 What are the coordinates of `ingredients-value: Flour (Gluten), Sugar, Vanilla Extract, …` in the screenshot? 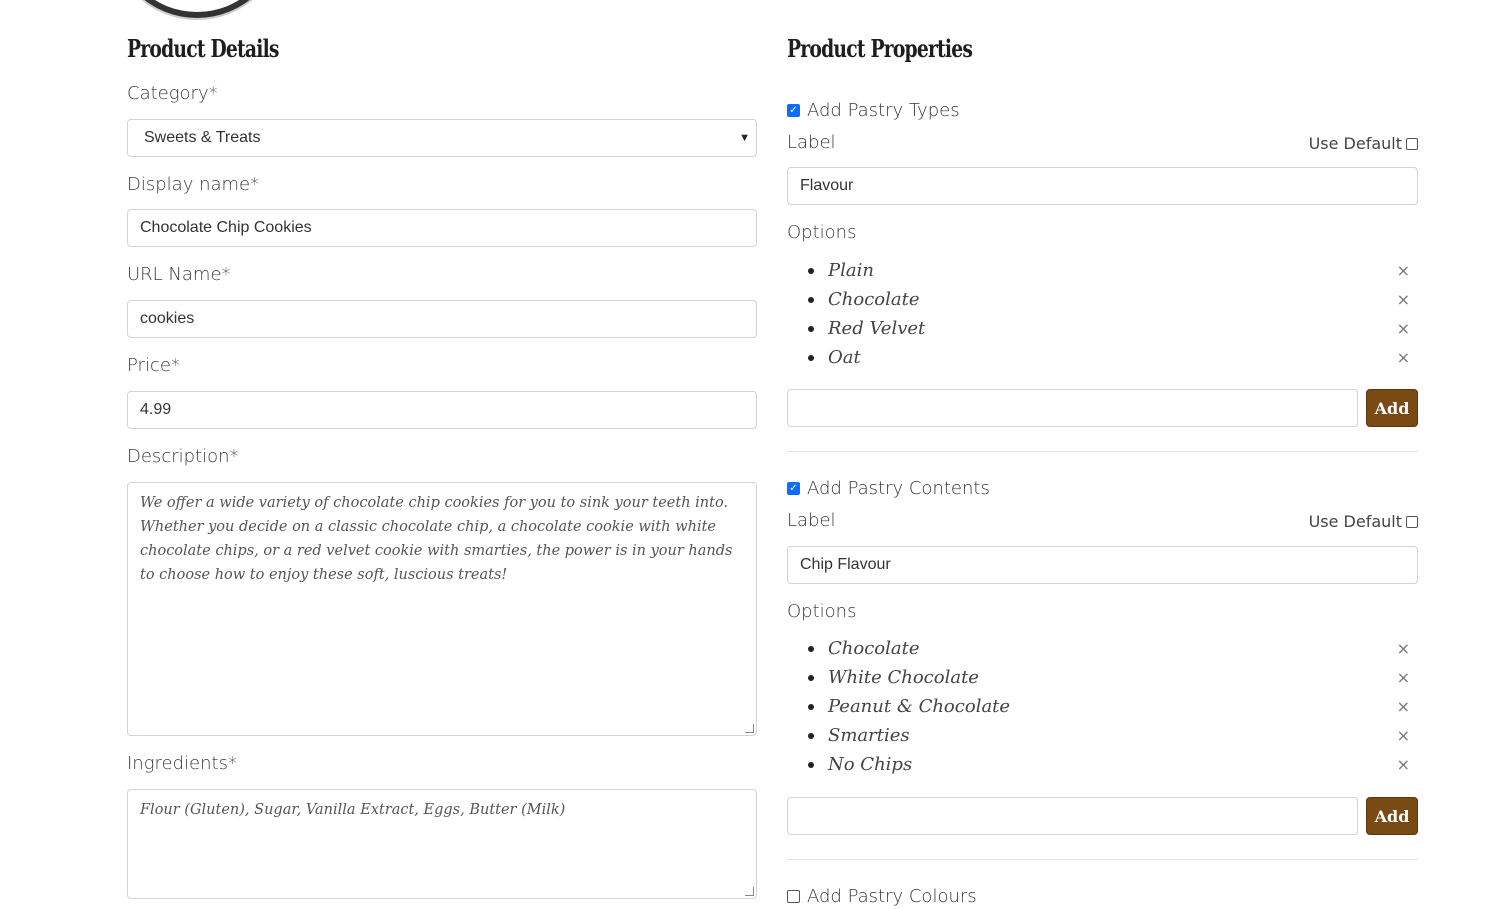 It's located at (353, 810).